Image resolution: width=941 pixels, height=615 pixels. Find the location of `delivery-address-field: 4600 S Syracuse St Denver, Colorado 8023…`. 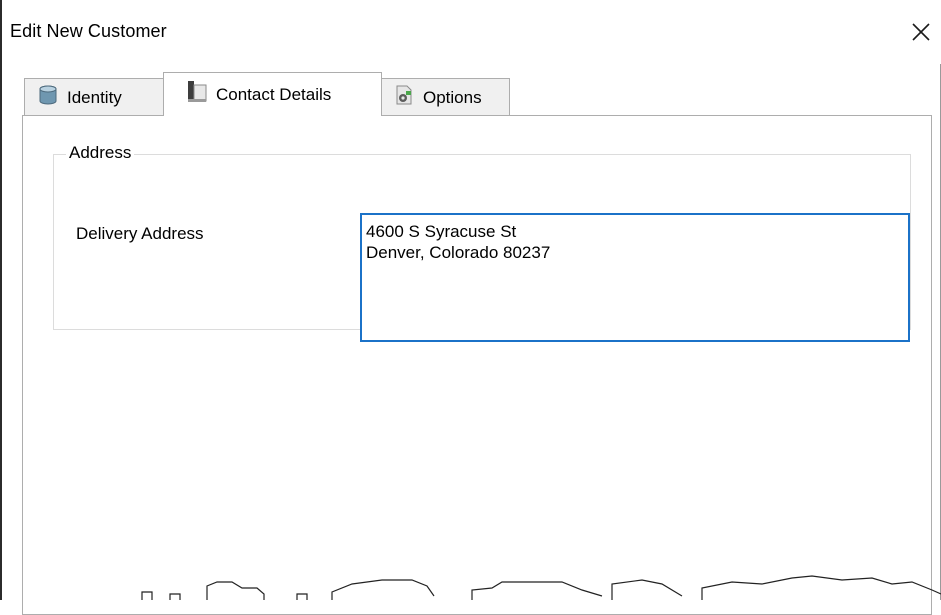

delivery-address-field: 4600 S Syracuse St Denver, Colorado 8023… is located at coordinates (635, 277).